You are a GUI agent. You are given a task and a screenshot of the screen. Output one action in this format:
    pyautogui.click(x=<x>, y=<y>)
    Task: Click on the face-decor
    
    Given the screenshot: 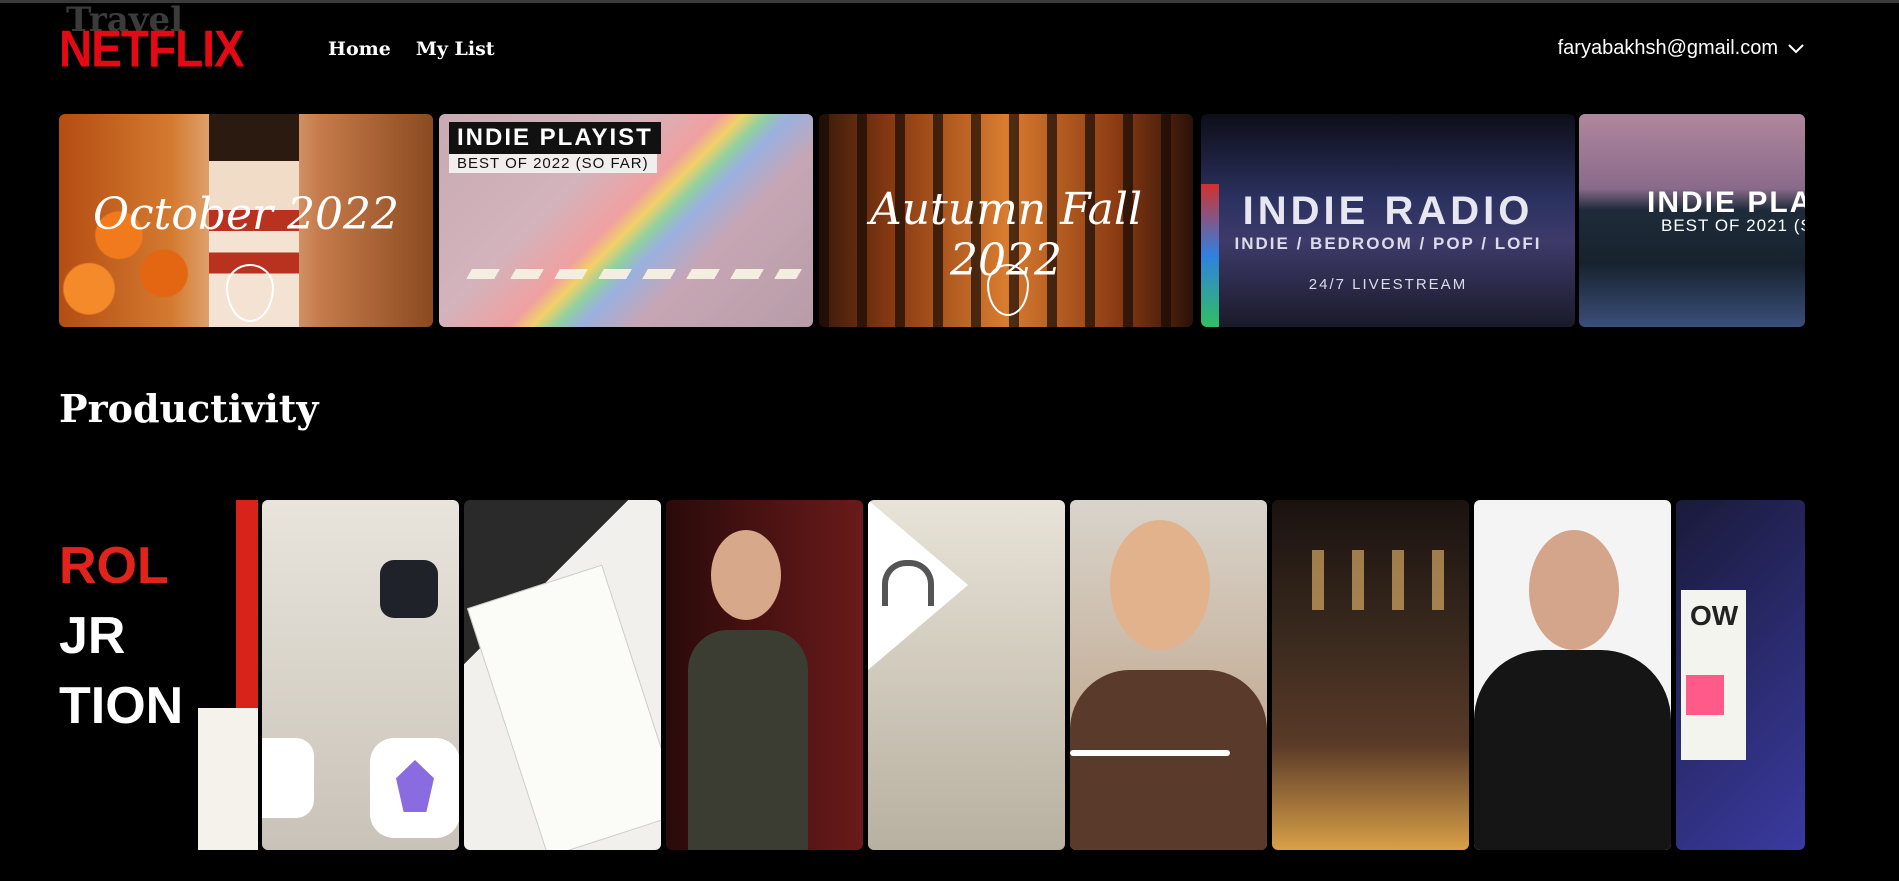 What is the action you would take?
    pyautogui.click(x=1160, y=585)
    